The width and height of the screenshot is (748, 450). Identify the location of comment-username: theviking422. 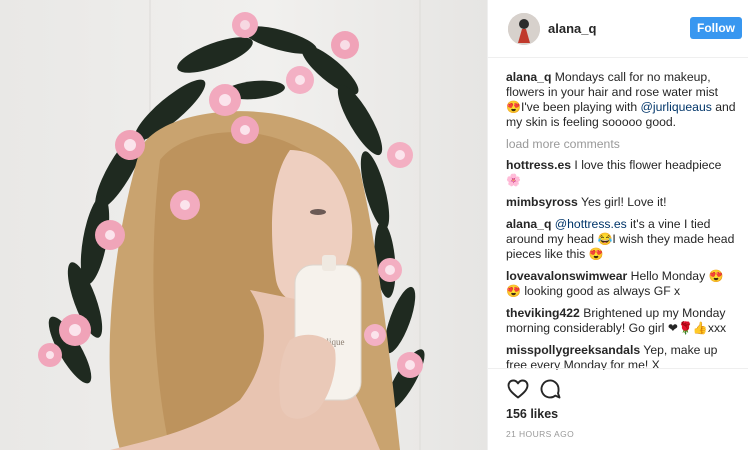
(543, 313).